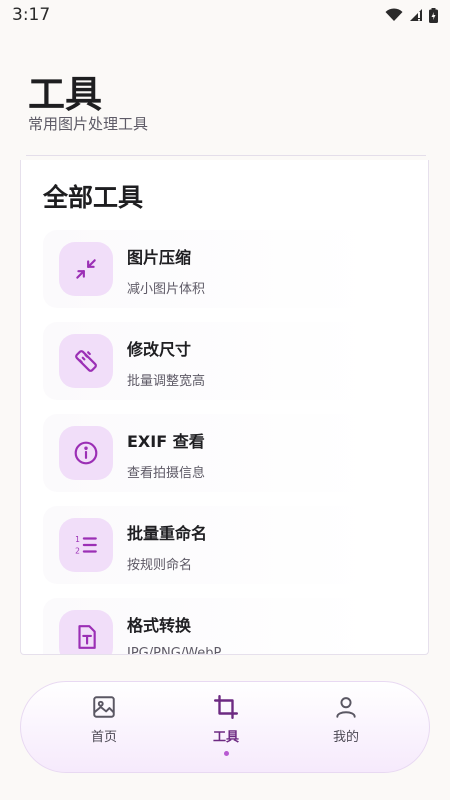 This screenshot has height=800, width=450. I want to click on ruler-icon, so click(86, 361).